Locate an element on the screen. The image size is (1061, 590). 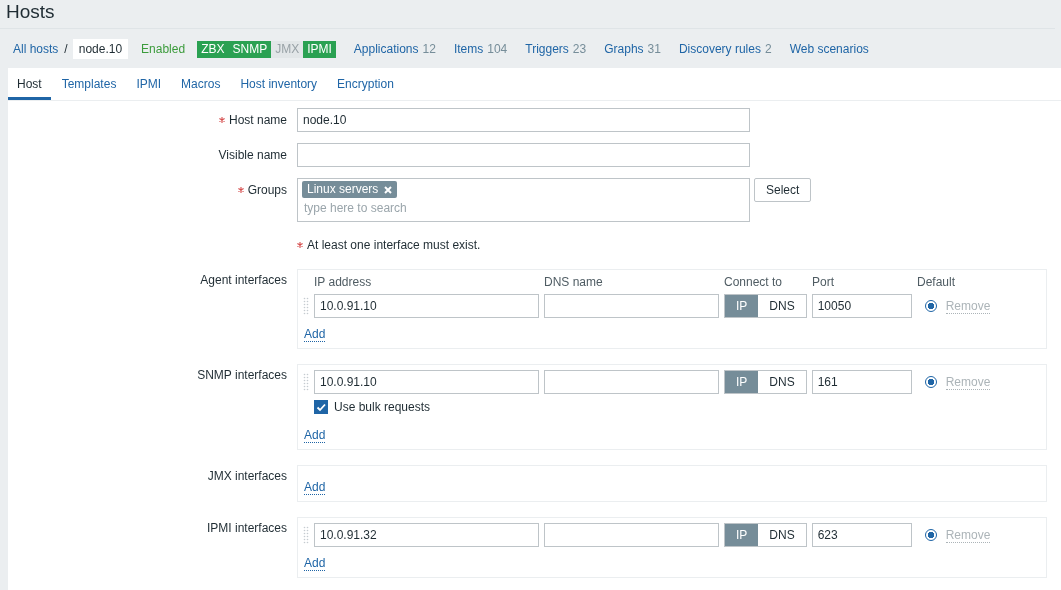
text-field is located at coordinates (523, 155).